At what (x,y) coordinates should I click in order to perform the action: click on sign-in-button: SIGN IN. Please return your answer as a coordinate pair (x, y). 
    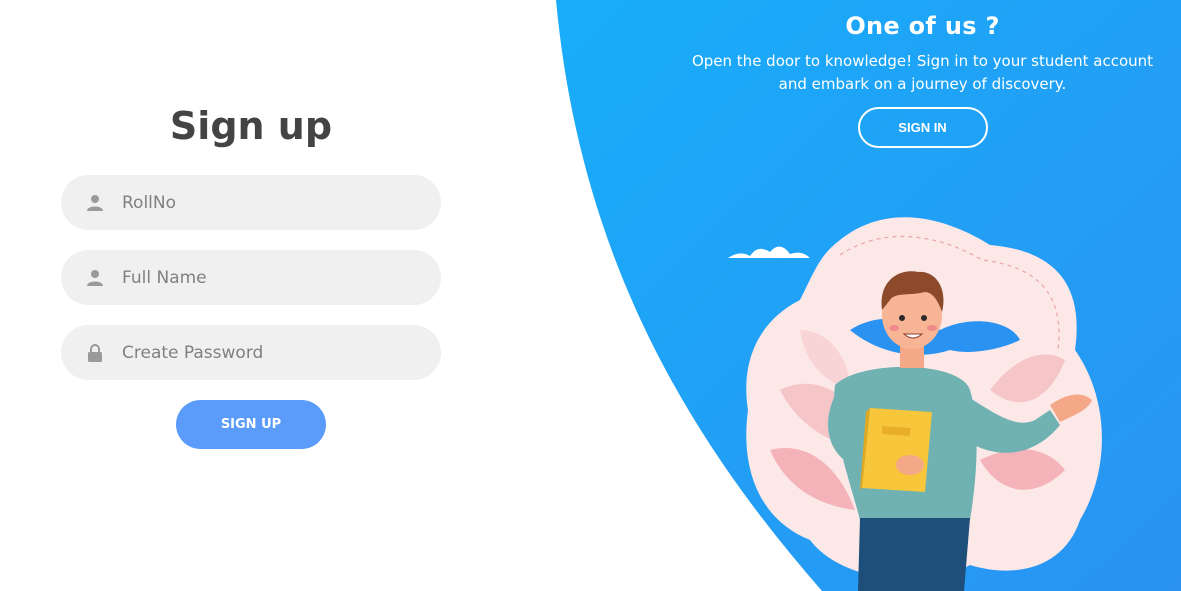
    Looking at the image, I should click on (922, 127).